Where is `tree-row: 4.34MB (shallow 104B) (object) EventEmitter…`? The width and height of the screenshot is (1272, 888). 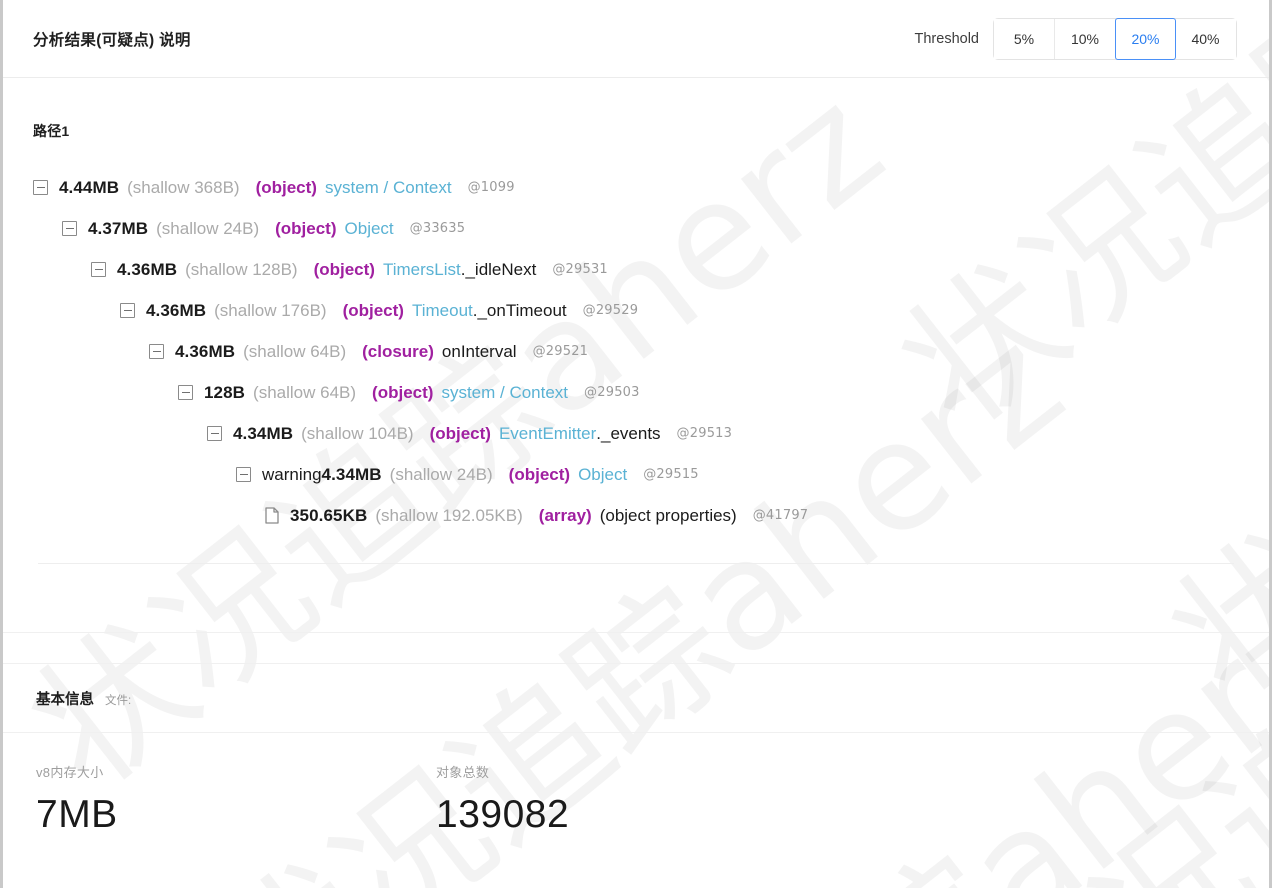 tree-row: 4.34MB (shallow 104B) (object) EventEmitter… is located at coordinates (636, 433).